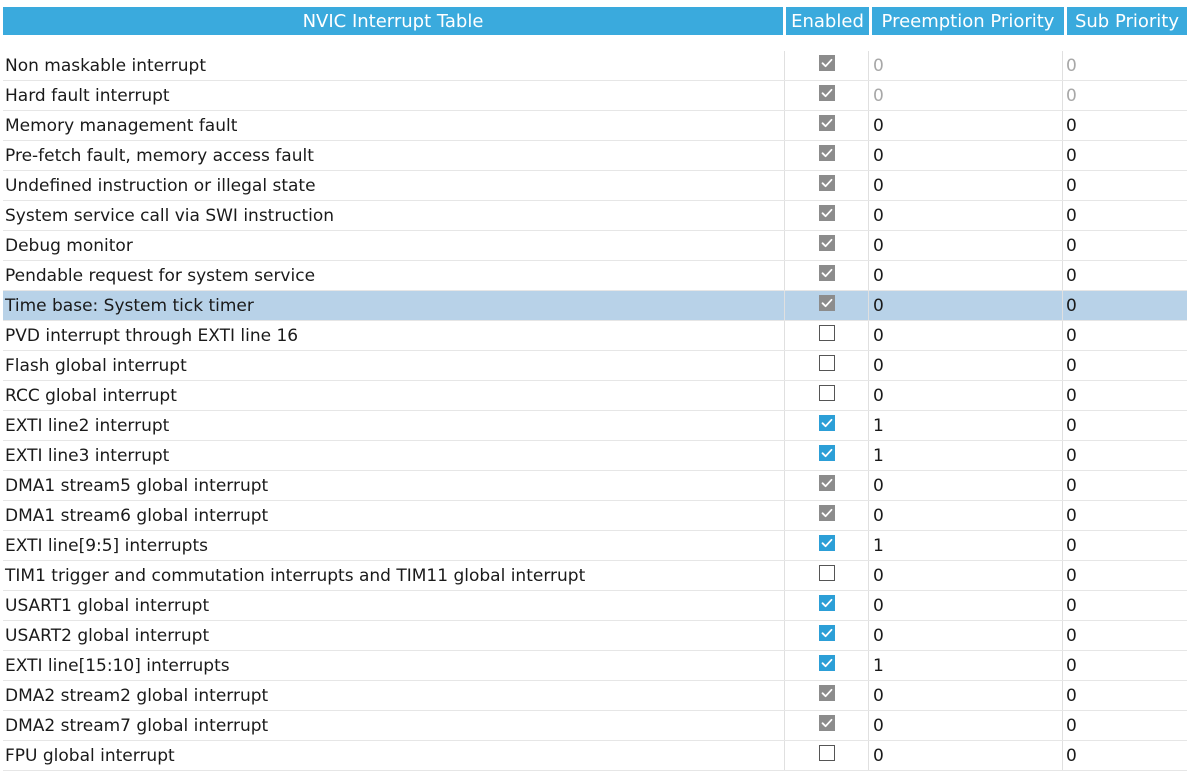 This screenshot has height=774, width=1191. Describe the element at coordinates (595, 336) in the screenshot. I see `table-row: PVD interrupt through EXTI line 16 0 0` at that location.